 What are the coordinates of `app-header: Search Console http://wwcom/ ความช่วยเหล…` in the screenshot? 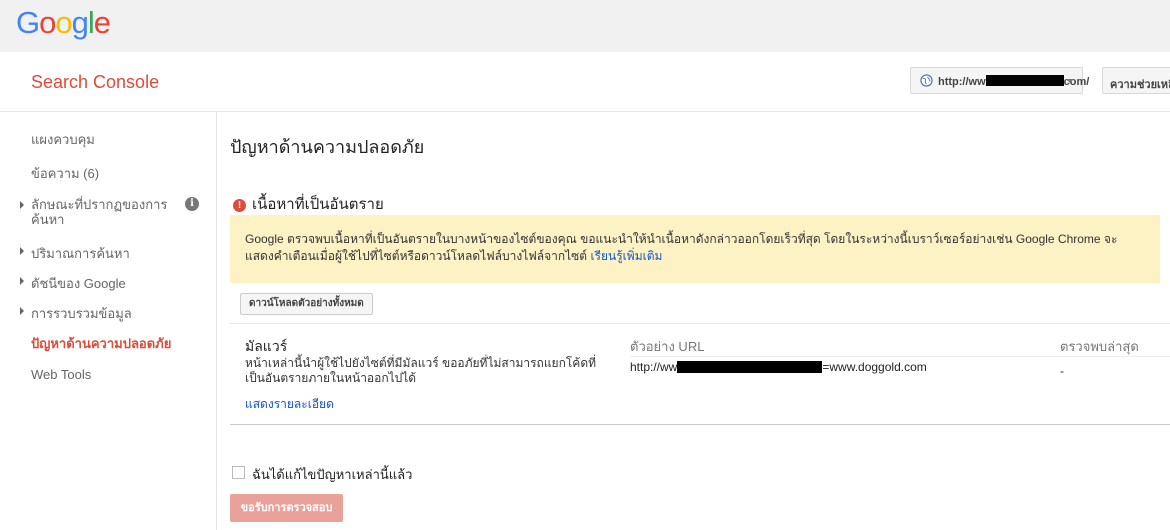 It's located at (585, 82).